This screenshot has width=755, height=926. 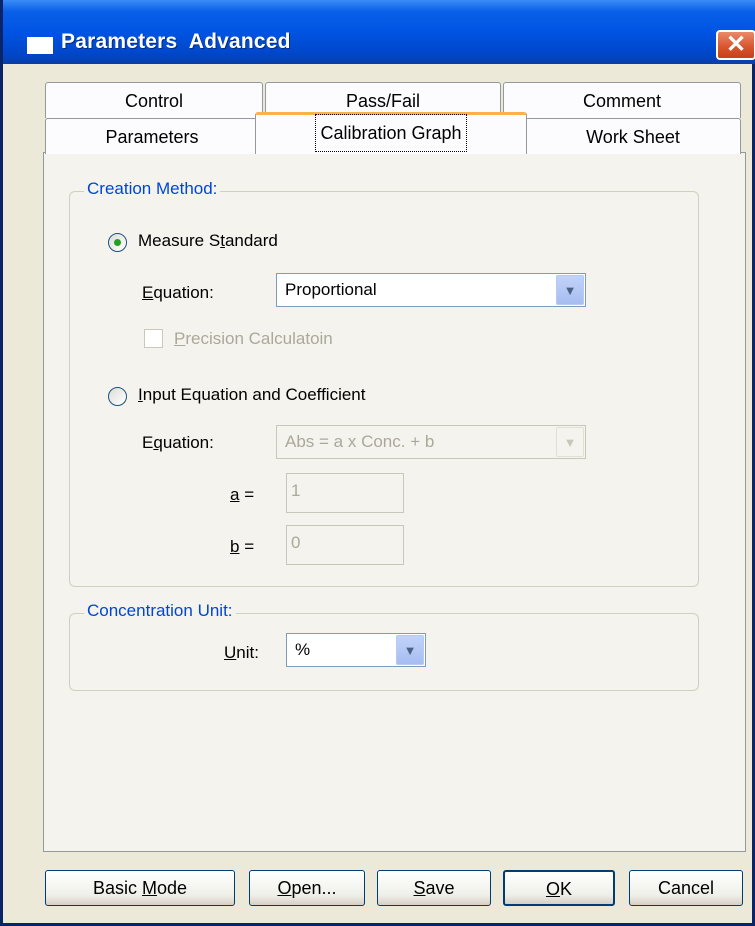 I want to click on b-label: b =, so click(x=242, y=546).